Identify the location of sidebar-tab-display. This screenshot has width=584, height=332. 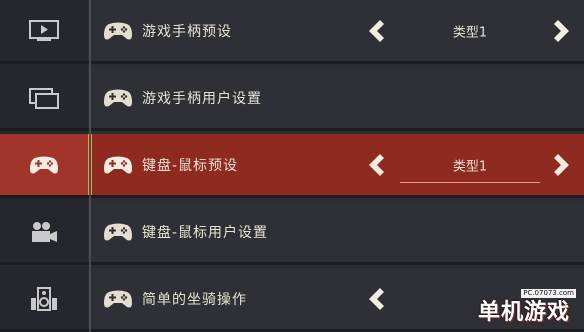
(44, 30).